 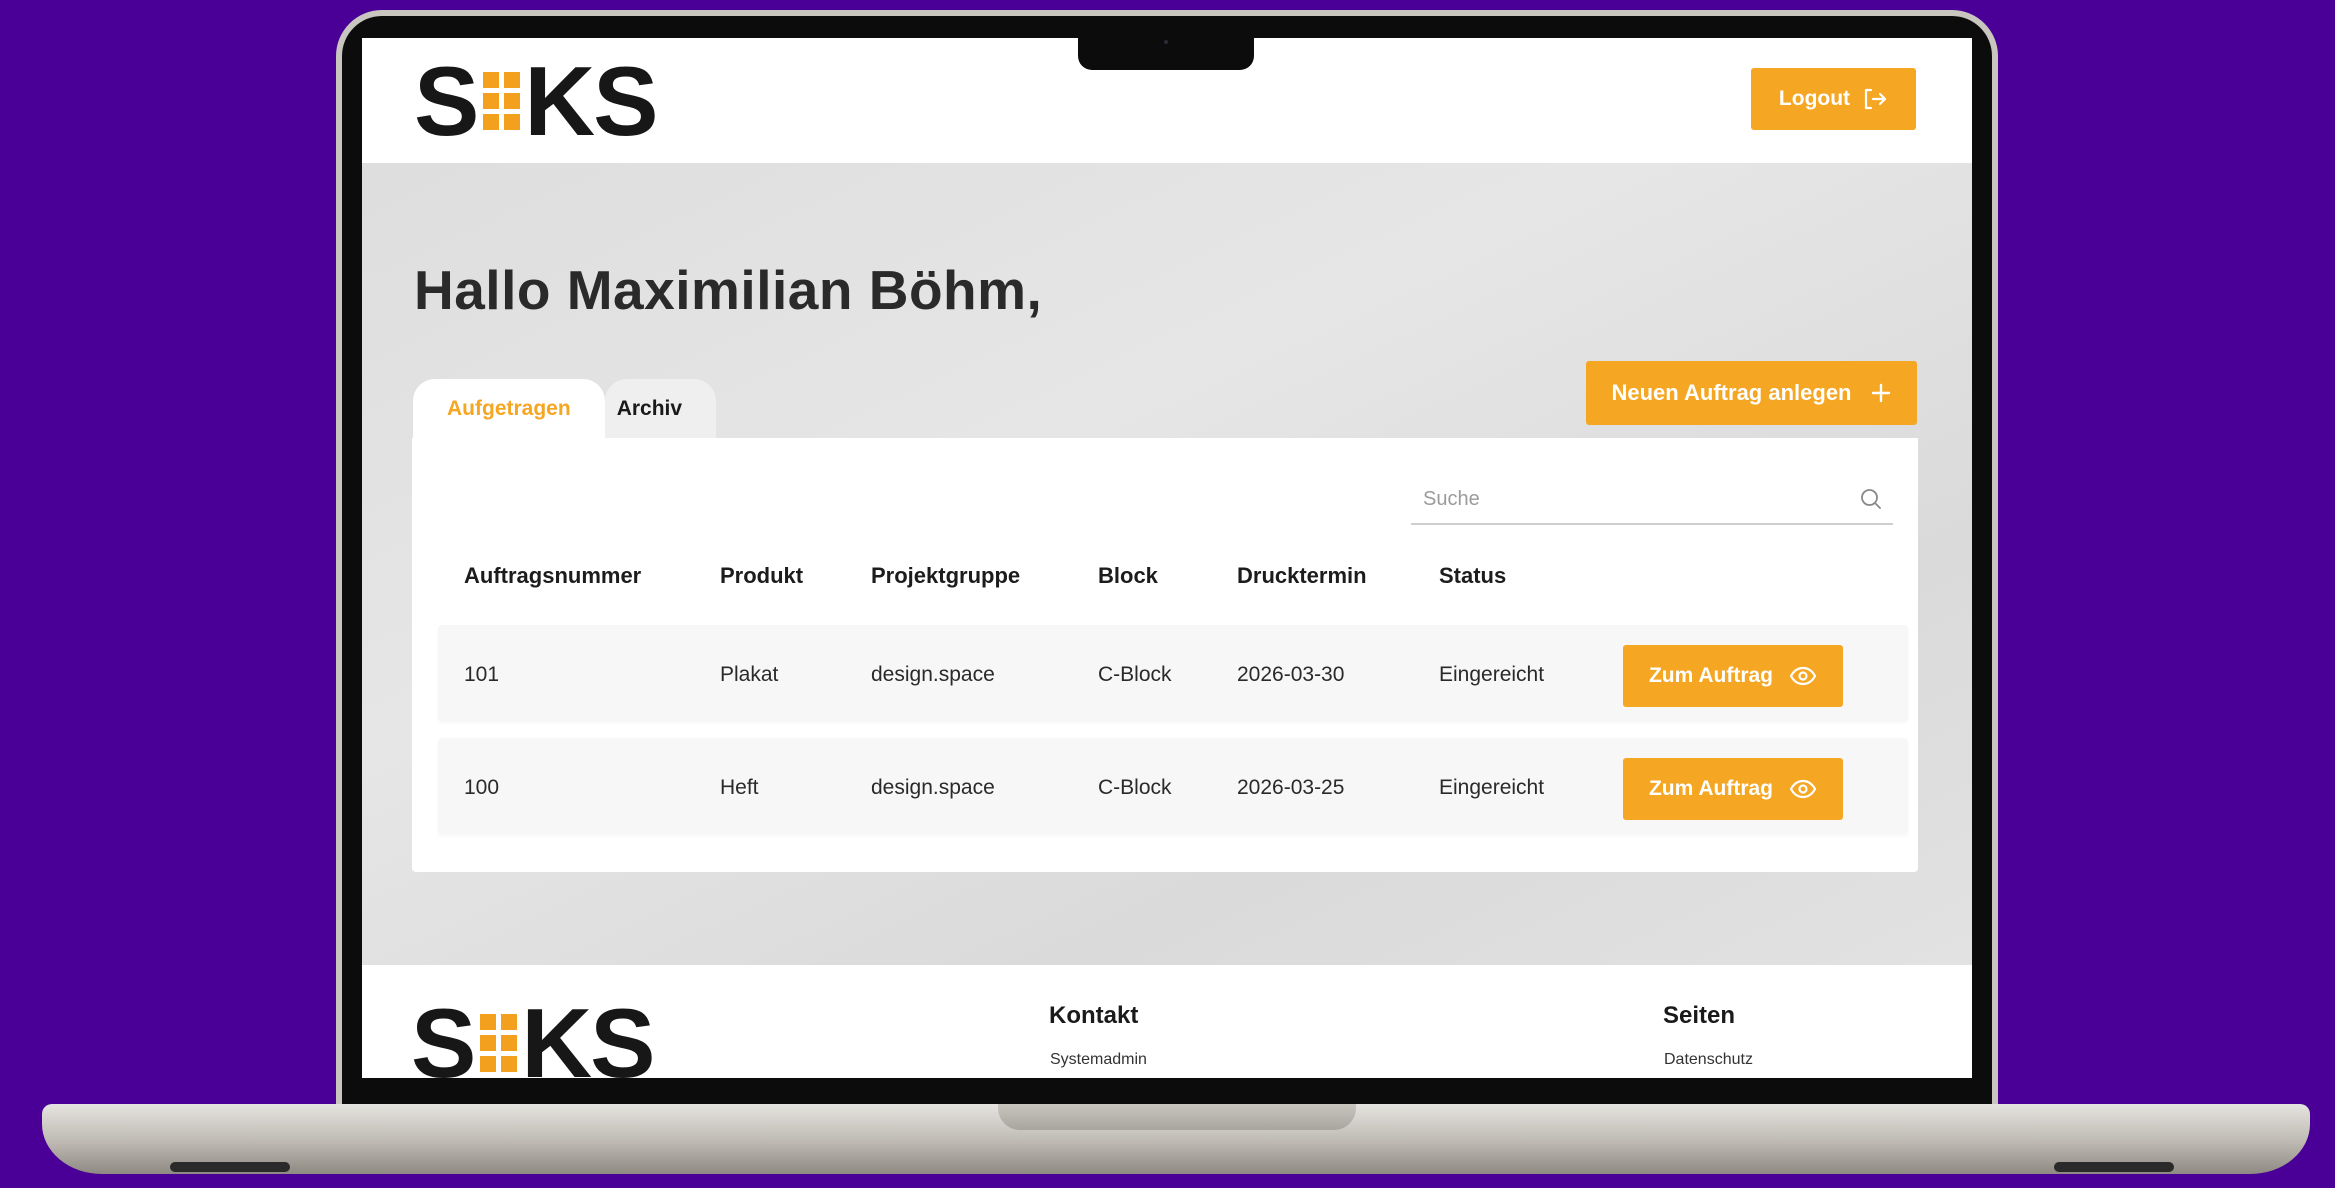 I want to click on cell-auftragsnummer: 100, so click(x=482, y=787).